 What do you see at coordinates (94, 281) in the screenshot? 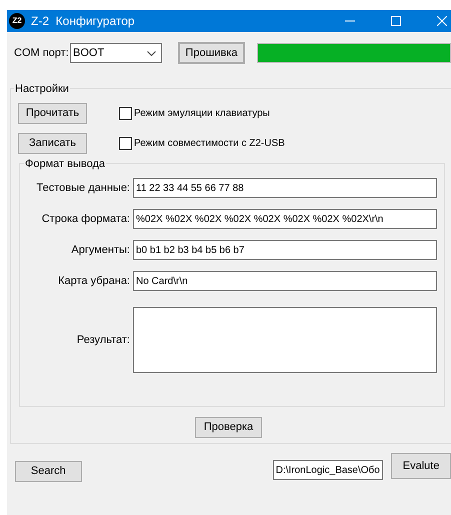
I see `field-label: Карта убрана:` at bounding box center [94, 281].